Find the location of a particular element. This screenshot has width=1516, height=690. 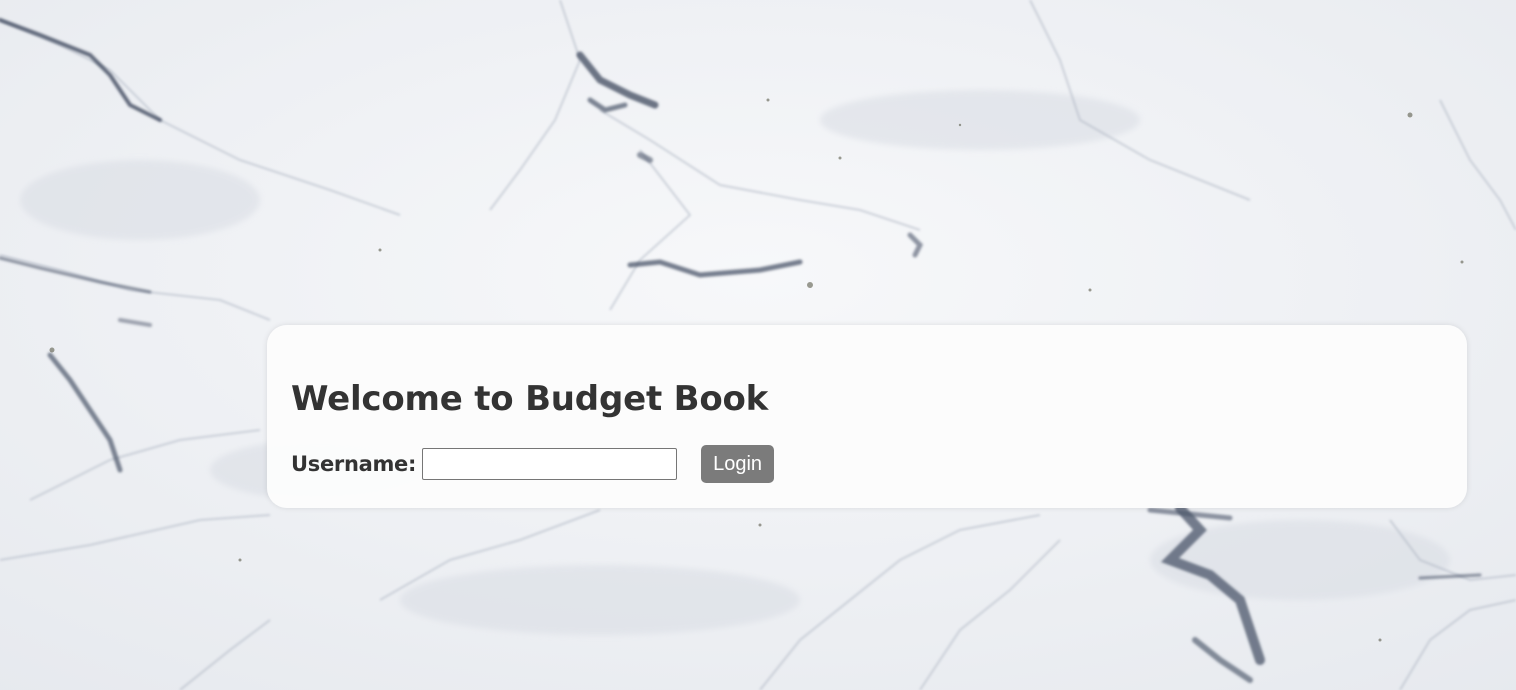

login-button: Login is located at coordinates (738, 464).